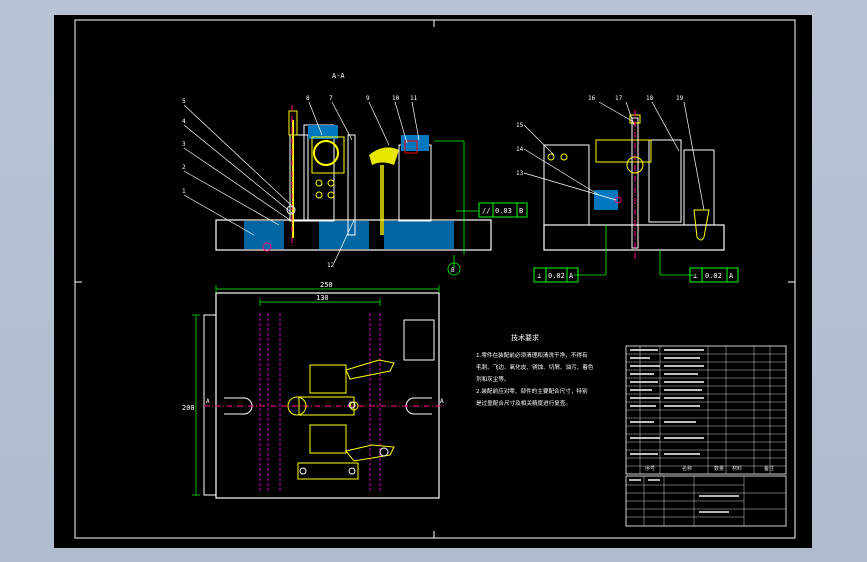 The height and width of the screenshot is (562, 867). I want to click on balloon-3: 3, so click(184, 144).